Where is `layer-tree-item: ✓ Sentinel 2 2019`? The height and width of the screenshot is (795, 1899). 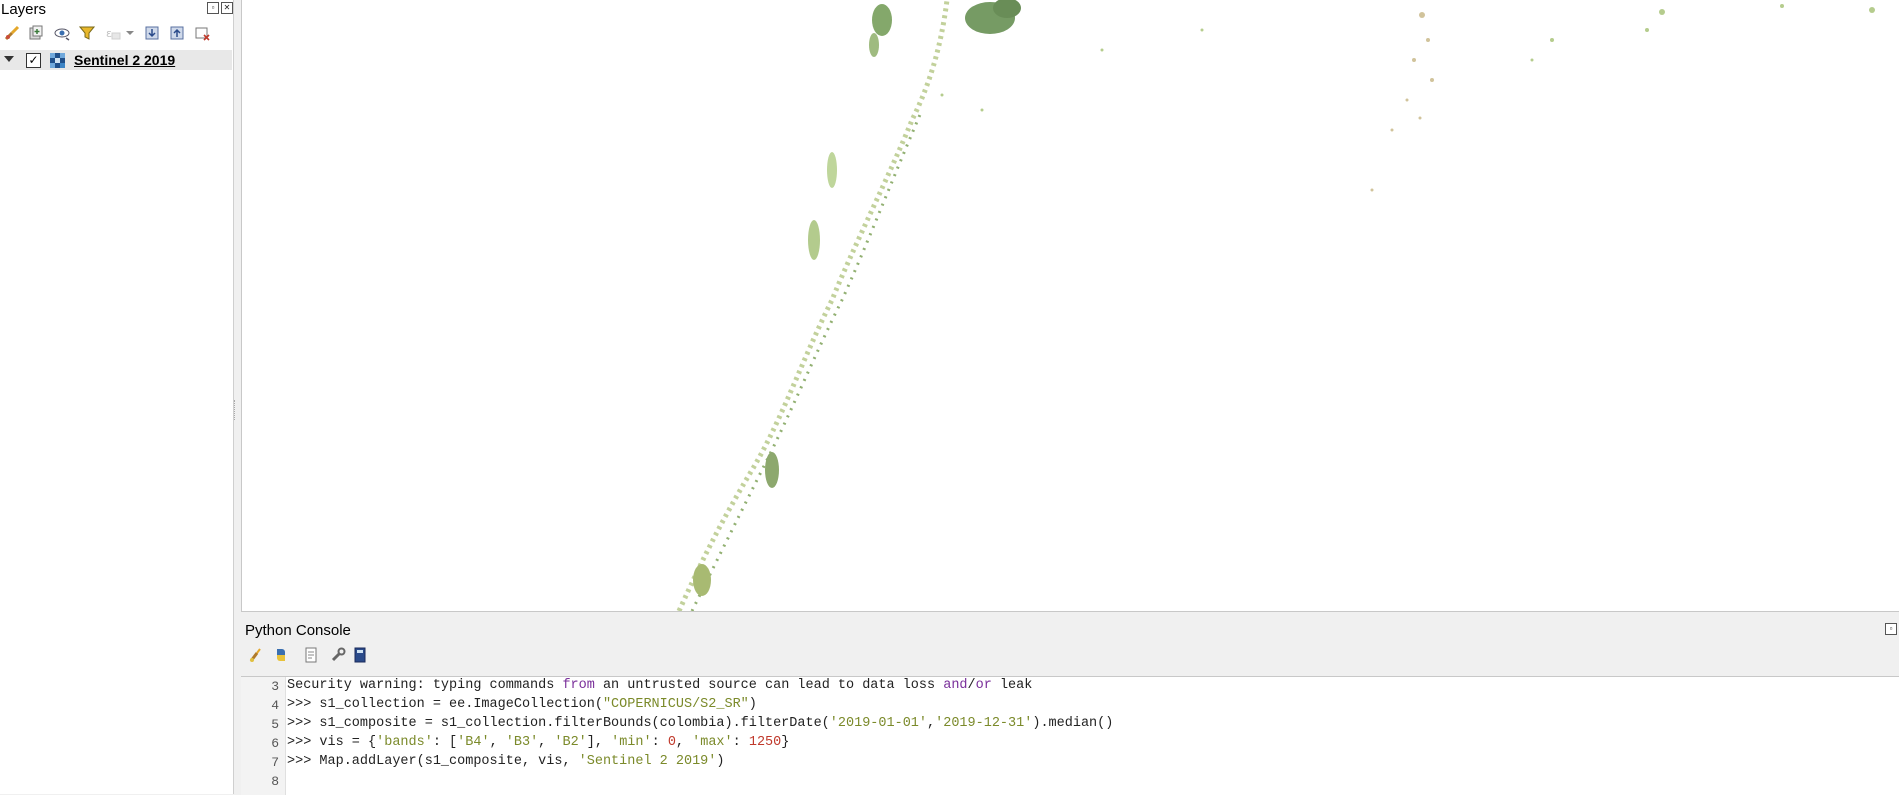
layer-tree-item: ✓ Sentinel 2 2019 is located at coordinates (116, 60).